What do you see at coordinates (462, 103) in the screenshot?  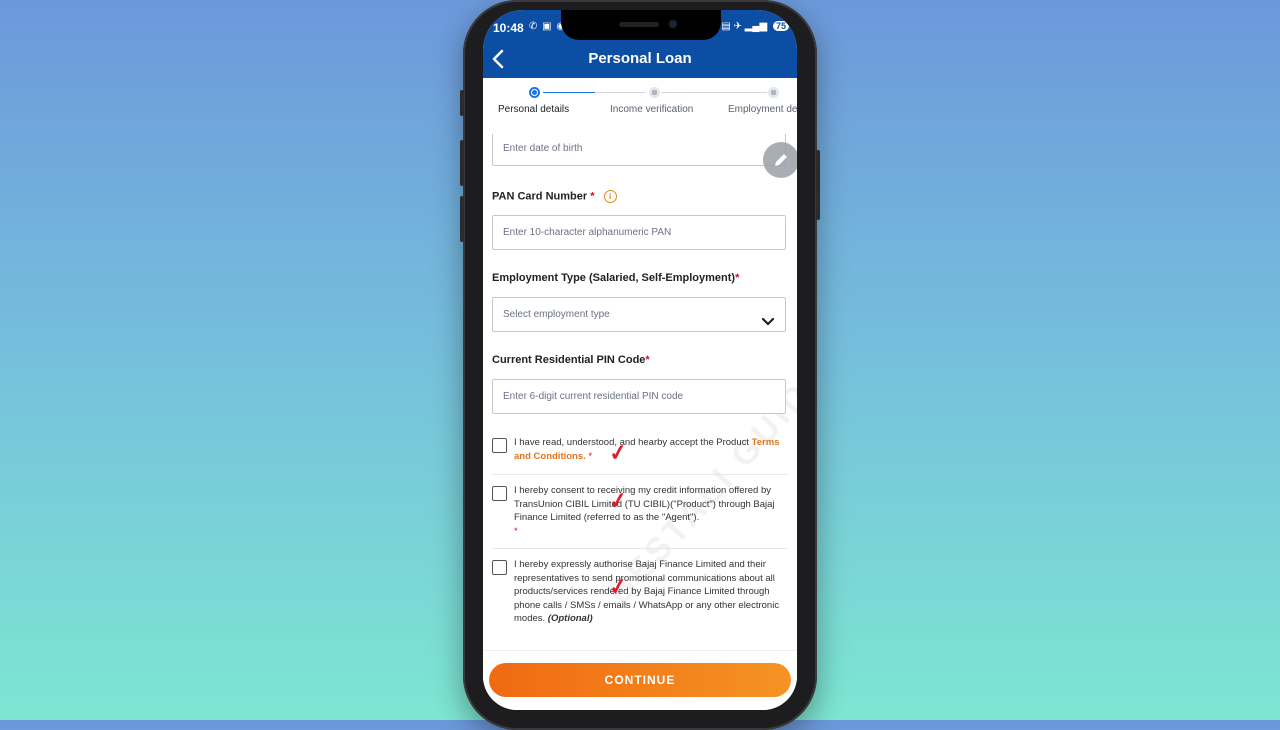 I see `mute-switch` at bounding box center [462, 103].